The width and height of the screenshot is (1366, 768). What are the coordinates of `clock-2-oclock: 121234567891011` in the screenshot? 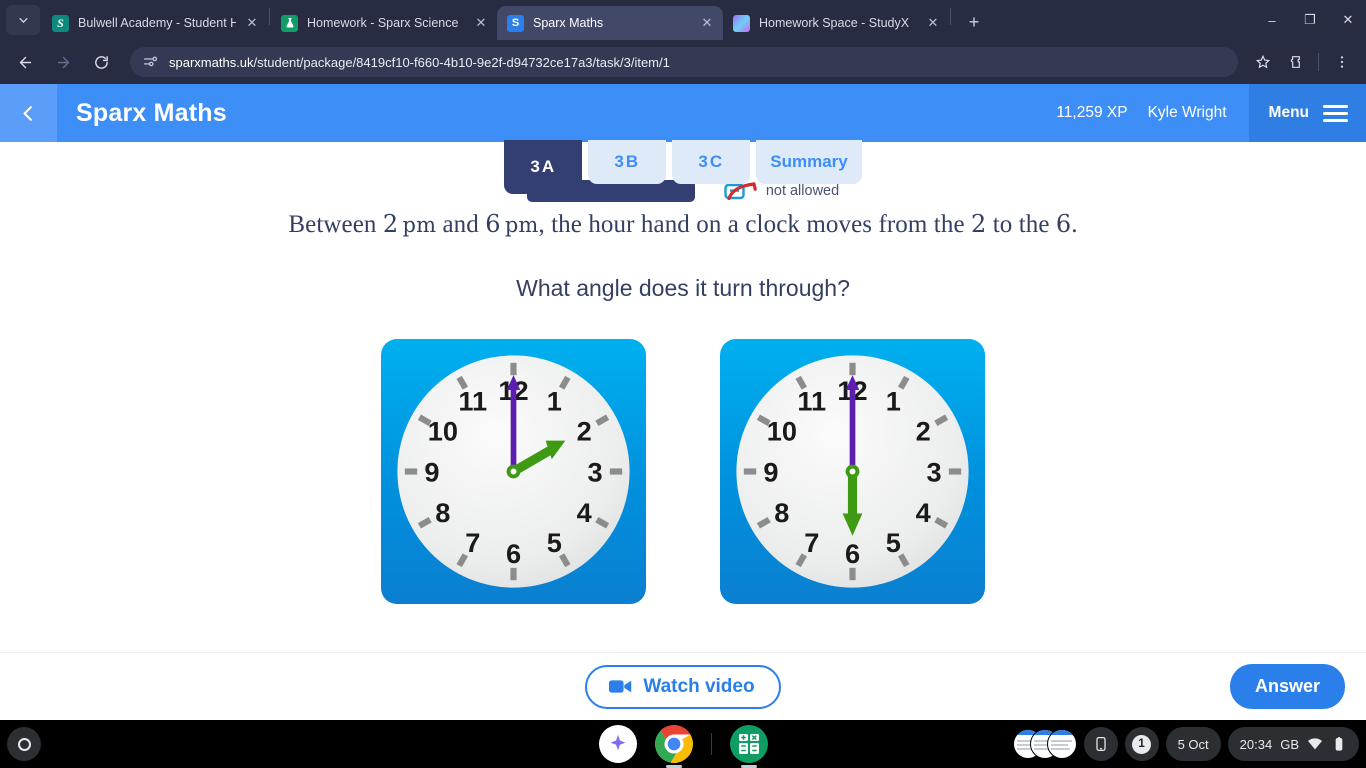 It's located at (513, 471).